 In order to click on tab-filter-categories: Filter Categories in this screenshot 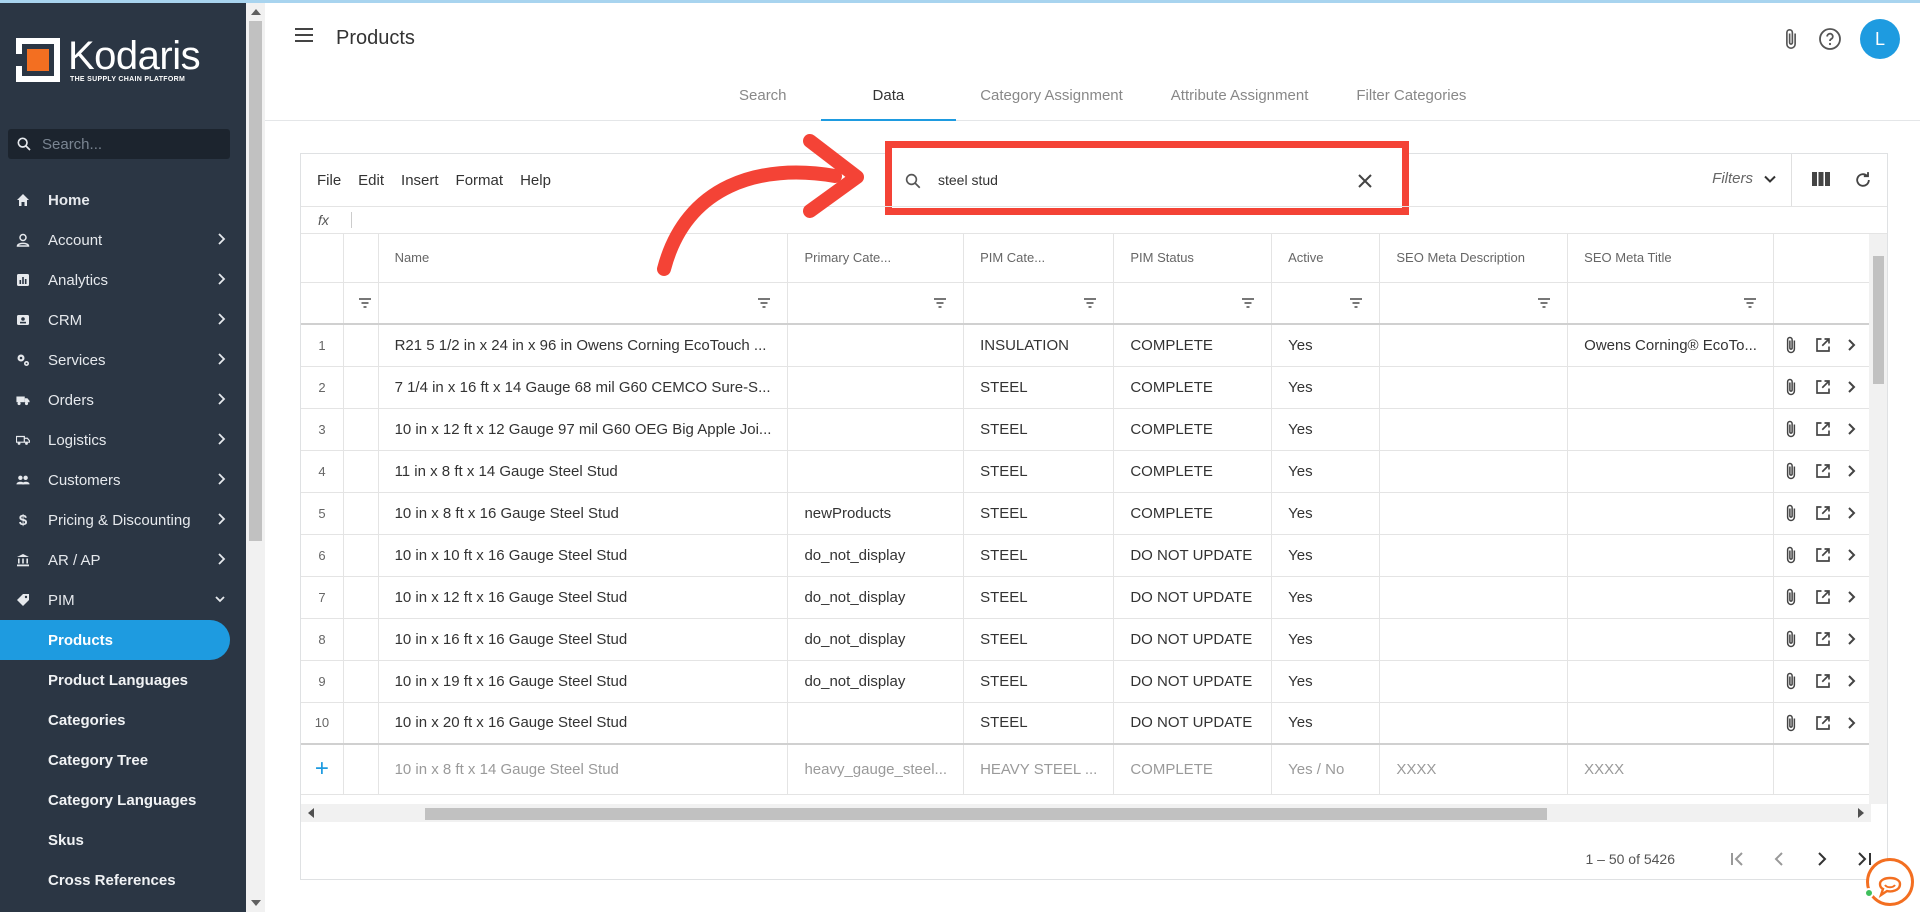, I will do `click(1411, 98)`.